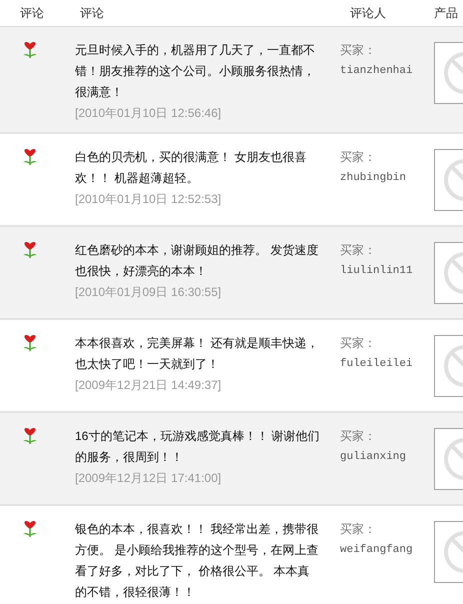 This screenshot has width=463, height=604. What do you see at coordinates (374, 457) in the screenshot?
I see `buyer-name: gulianxing` at bounding box center [374, 457].